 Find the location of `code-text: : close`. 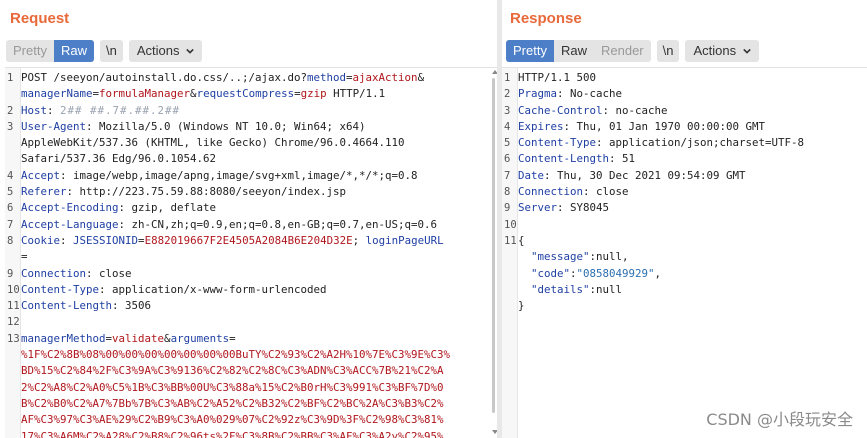

code-text: : close is located at coordinates (109, 273).